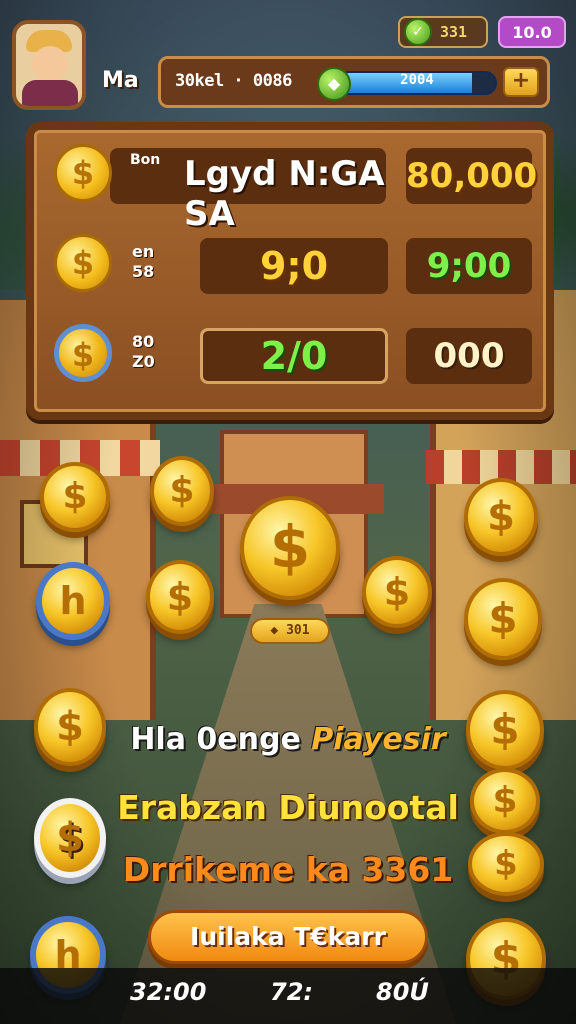  I want to click on bottom-stat-1: 32:00, so click(168, 992).